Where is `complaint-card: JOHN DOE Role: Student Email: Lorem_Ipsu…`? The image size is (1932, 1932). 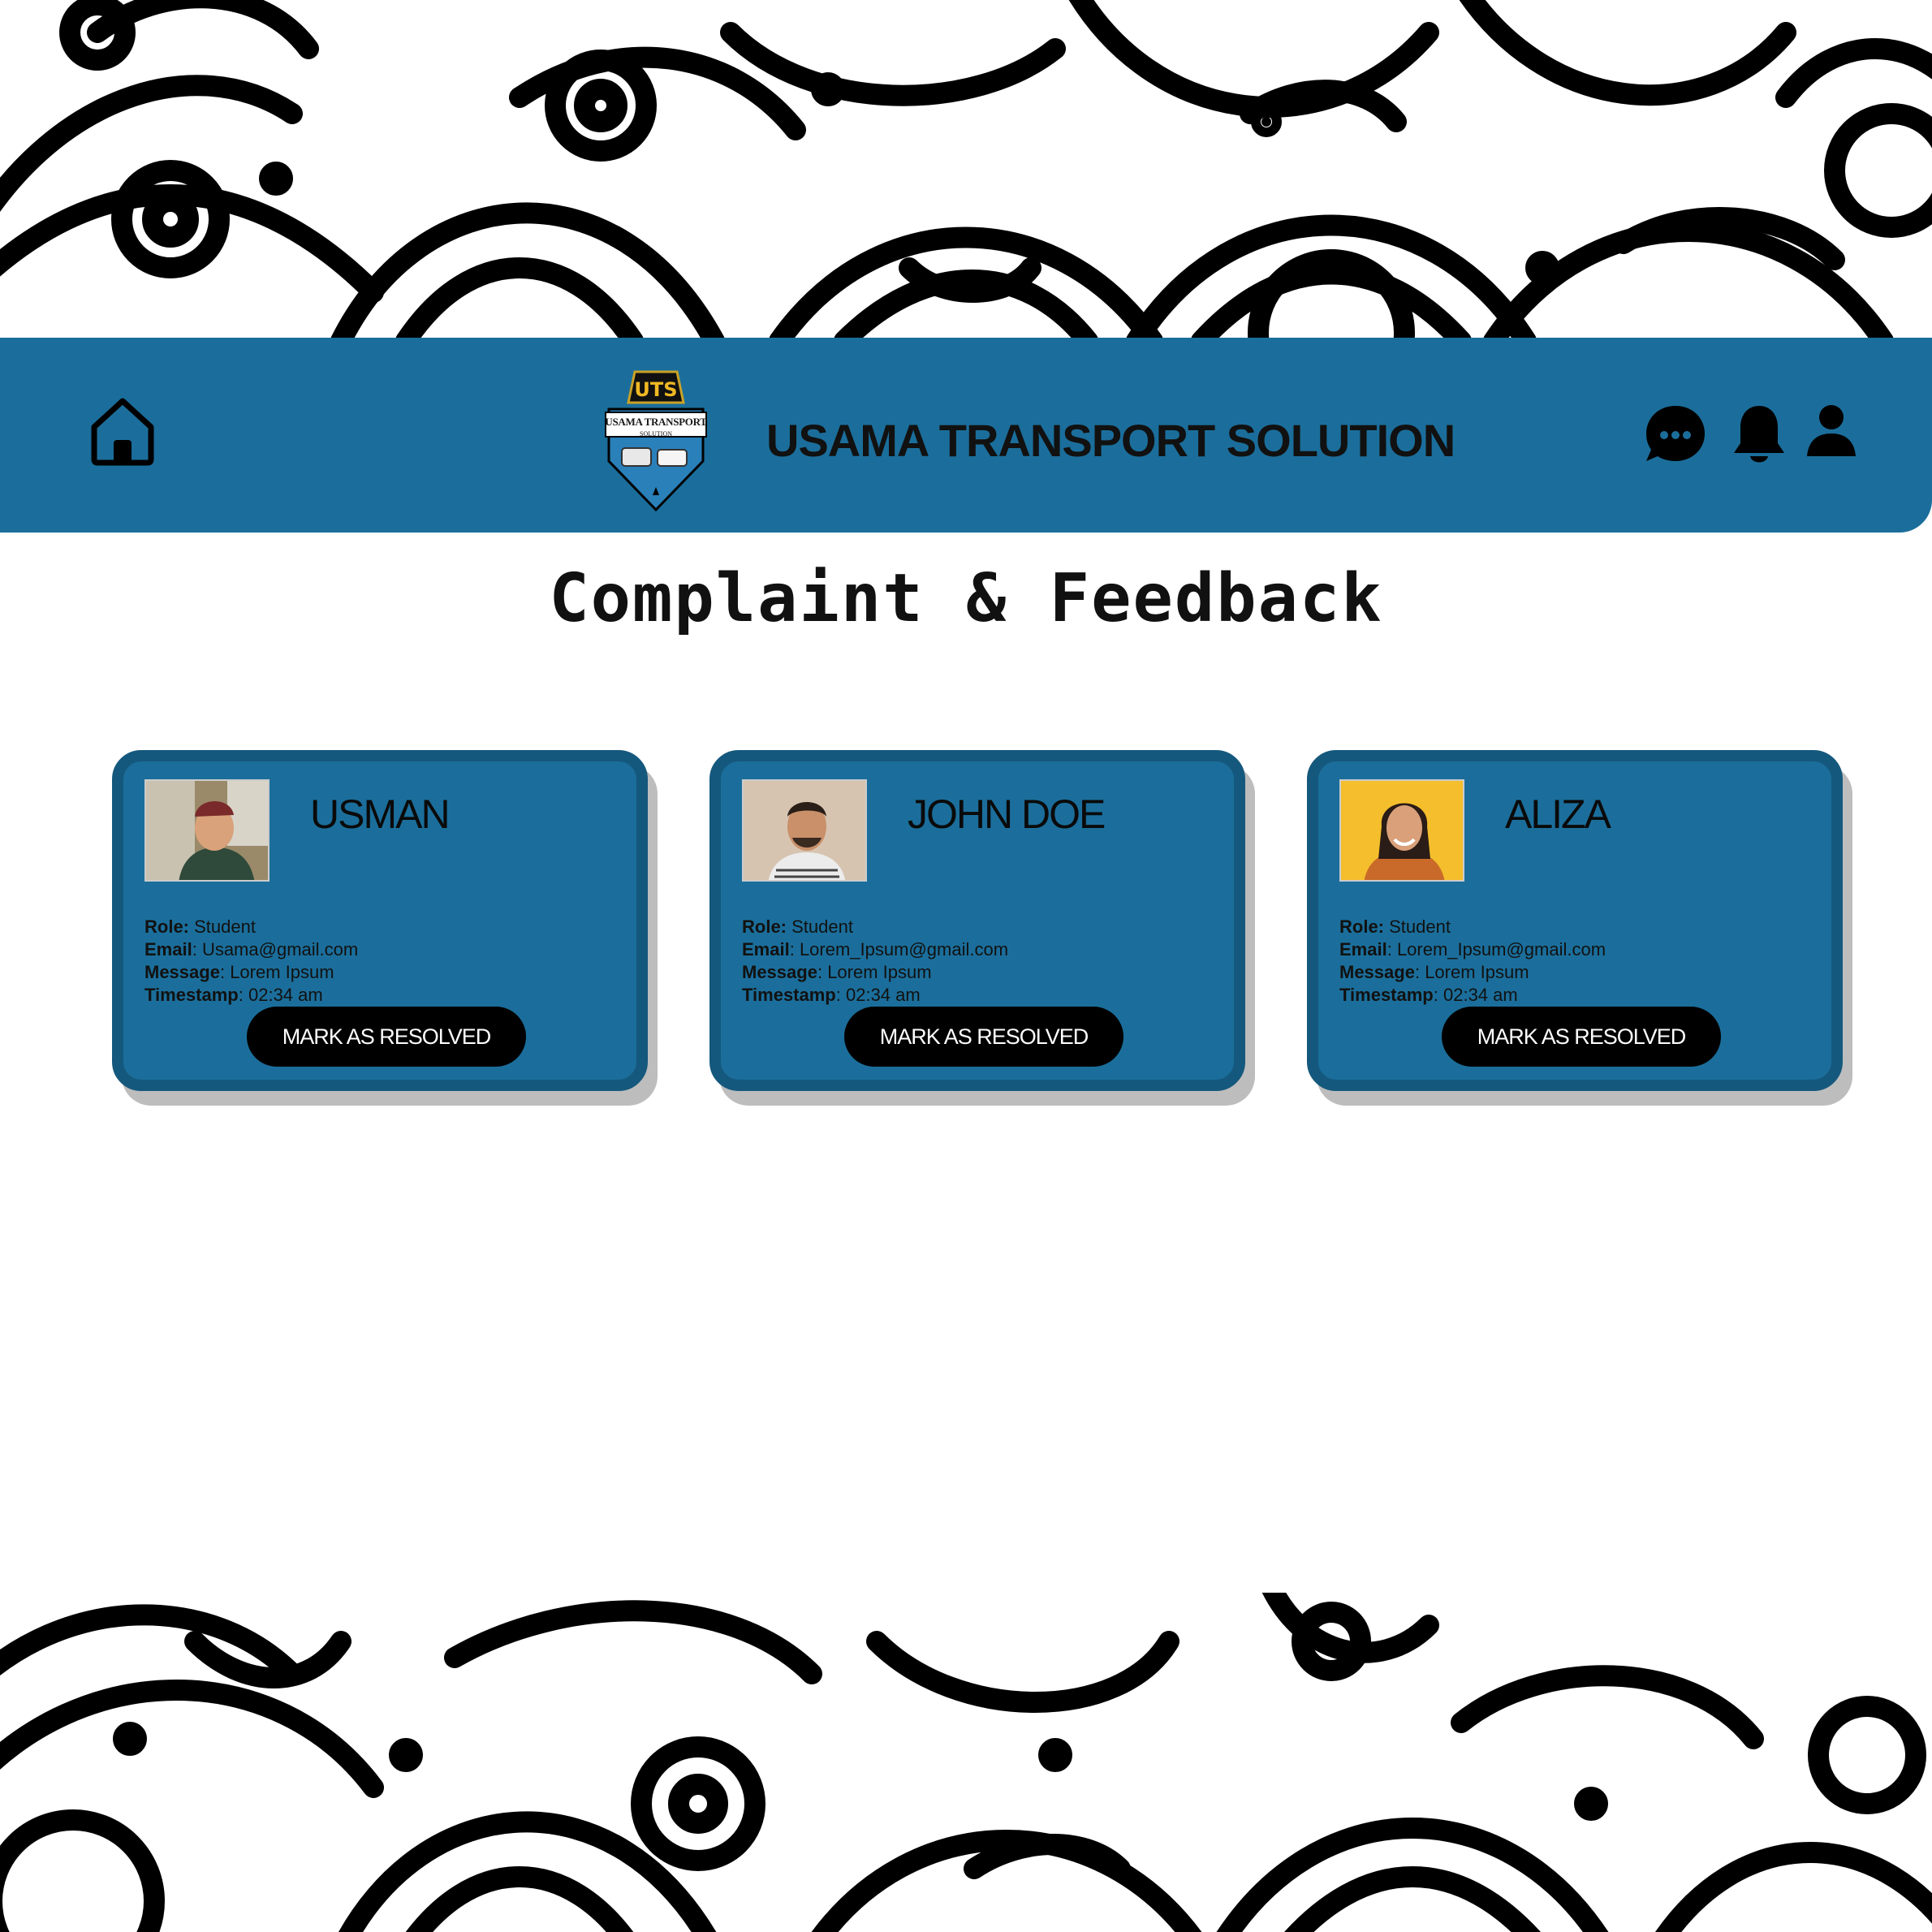 complaint-card: JOHN DOE Role: Student Email: Lorem_Ipsu… is located at coordinates (977, 920).